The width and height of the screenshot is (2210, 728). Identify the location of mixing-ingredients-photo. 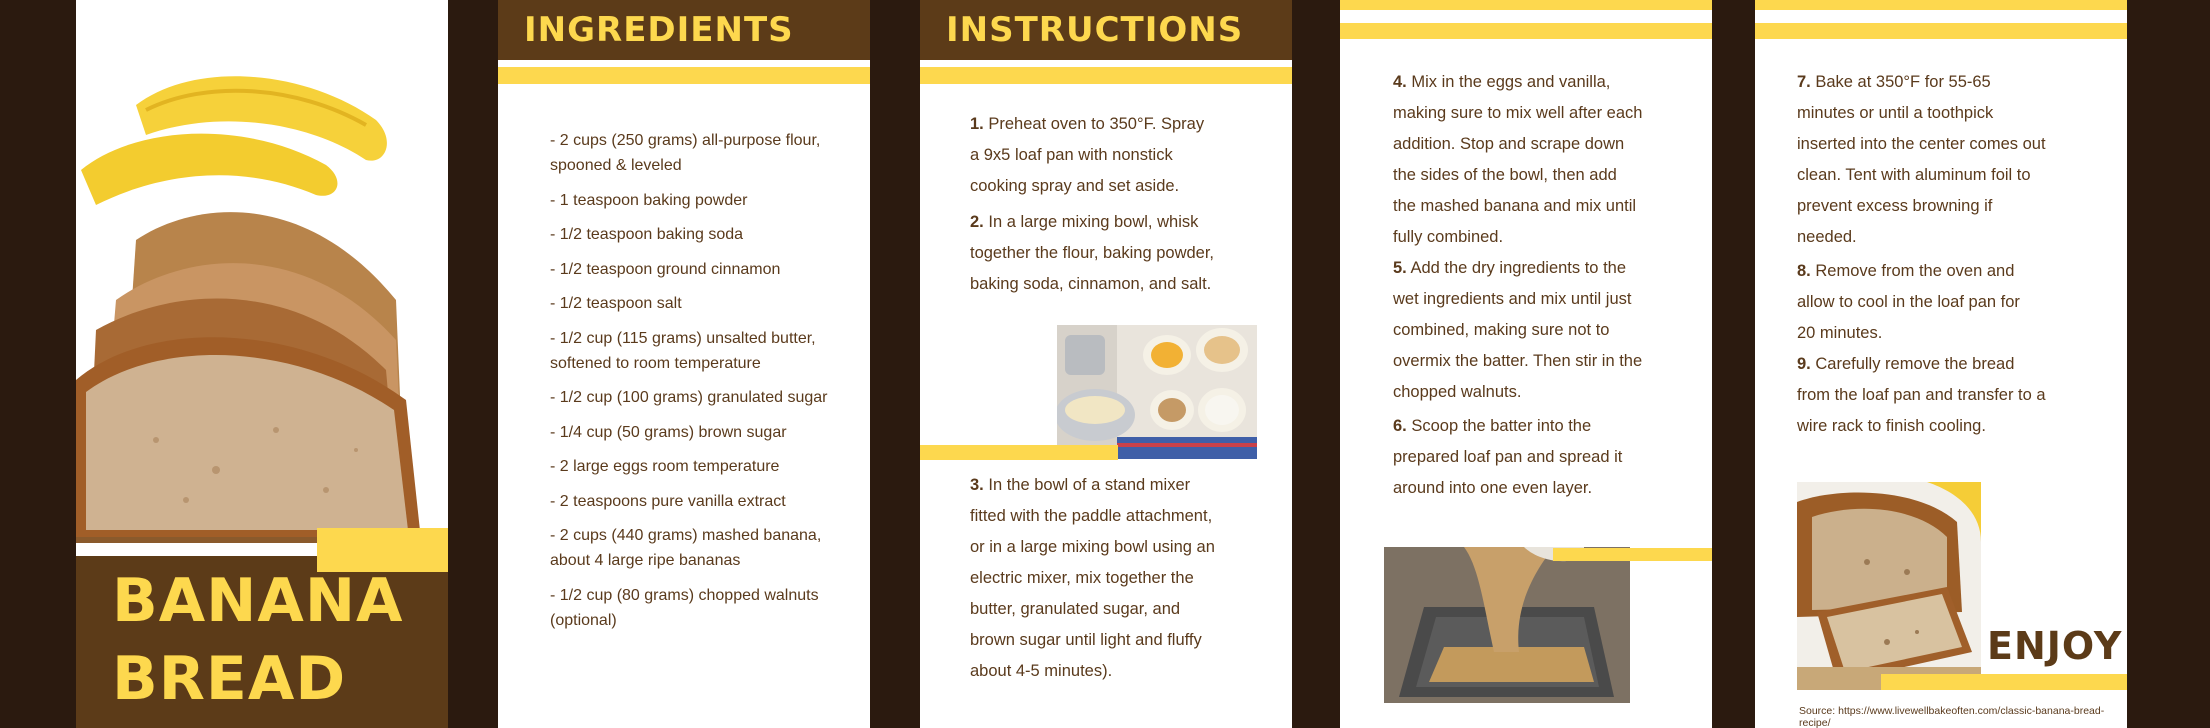
(1157, 392).